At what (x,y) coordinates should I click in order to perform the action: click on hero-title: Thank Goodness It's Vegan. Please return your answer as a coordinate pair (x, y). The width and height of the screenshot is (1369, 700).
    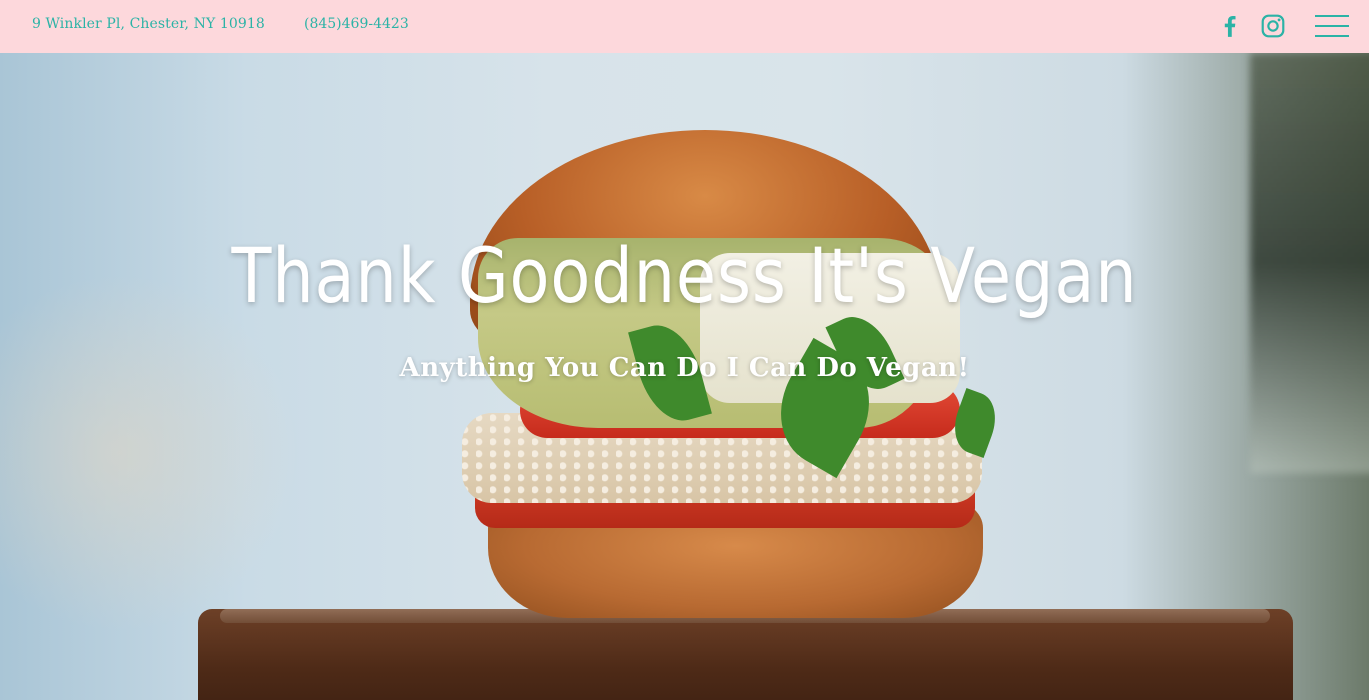
    Looking at the image, I should click on (684, 275).